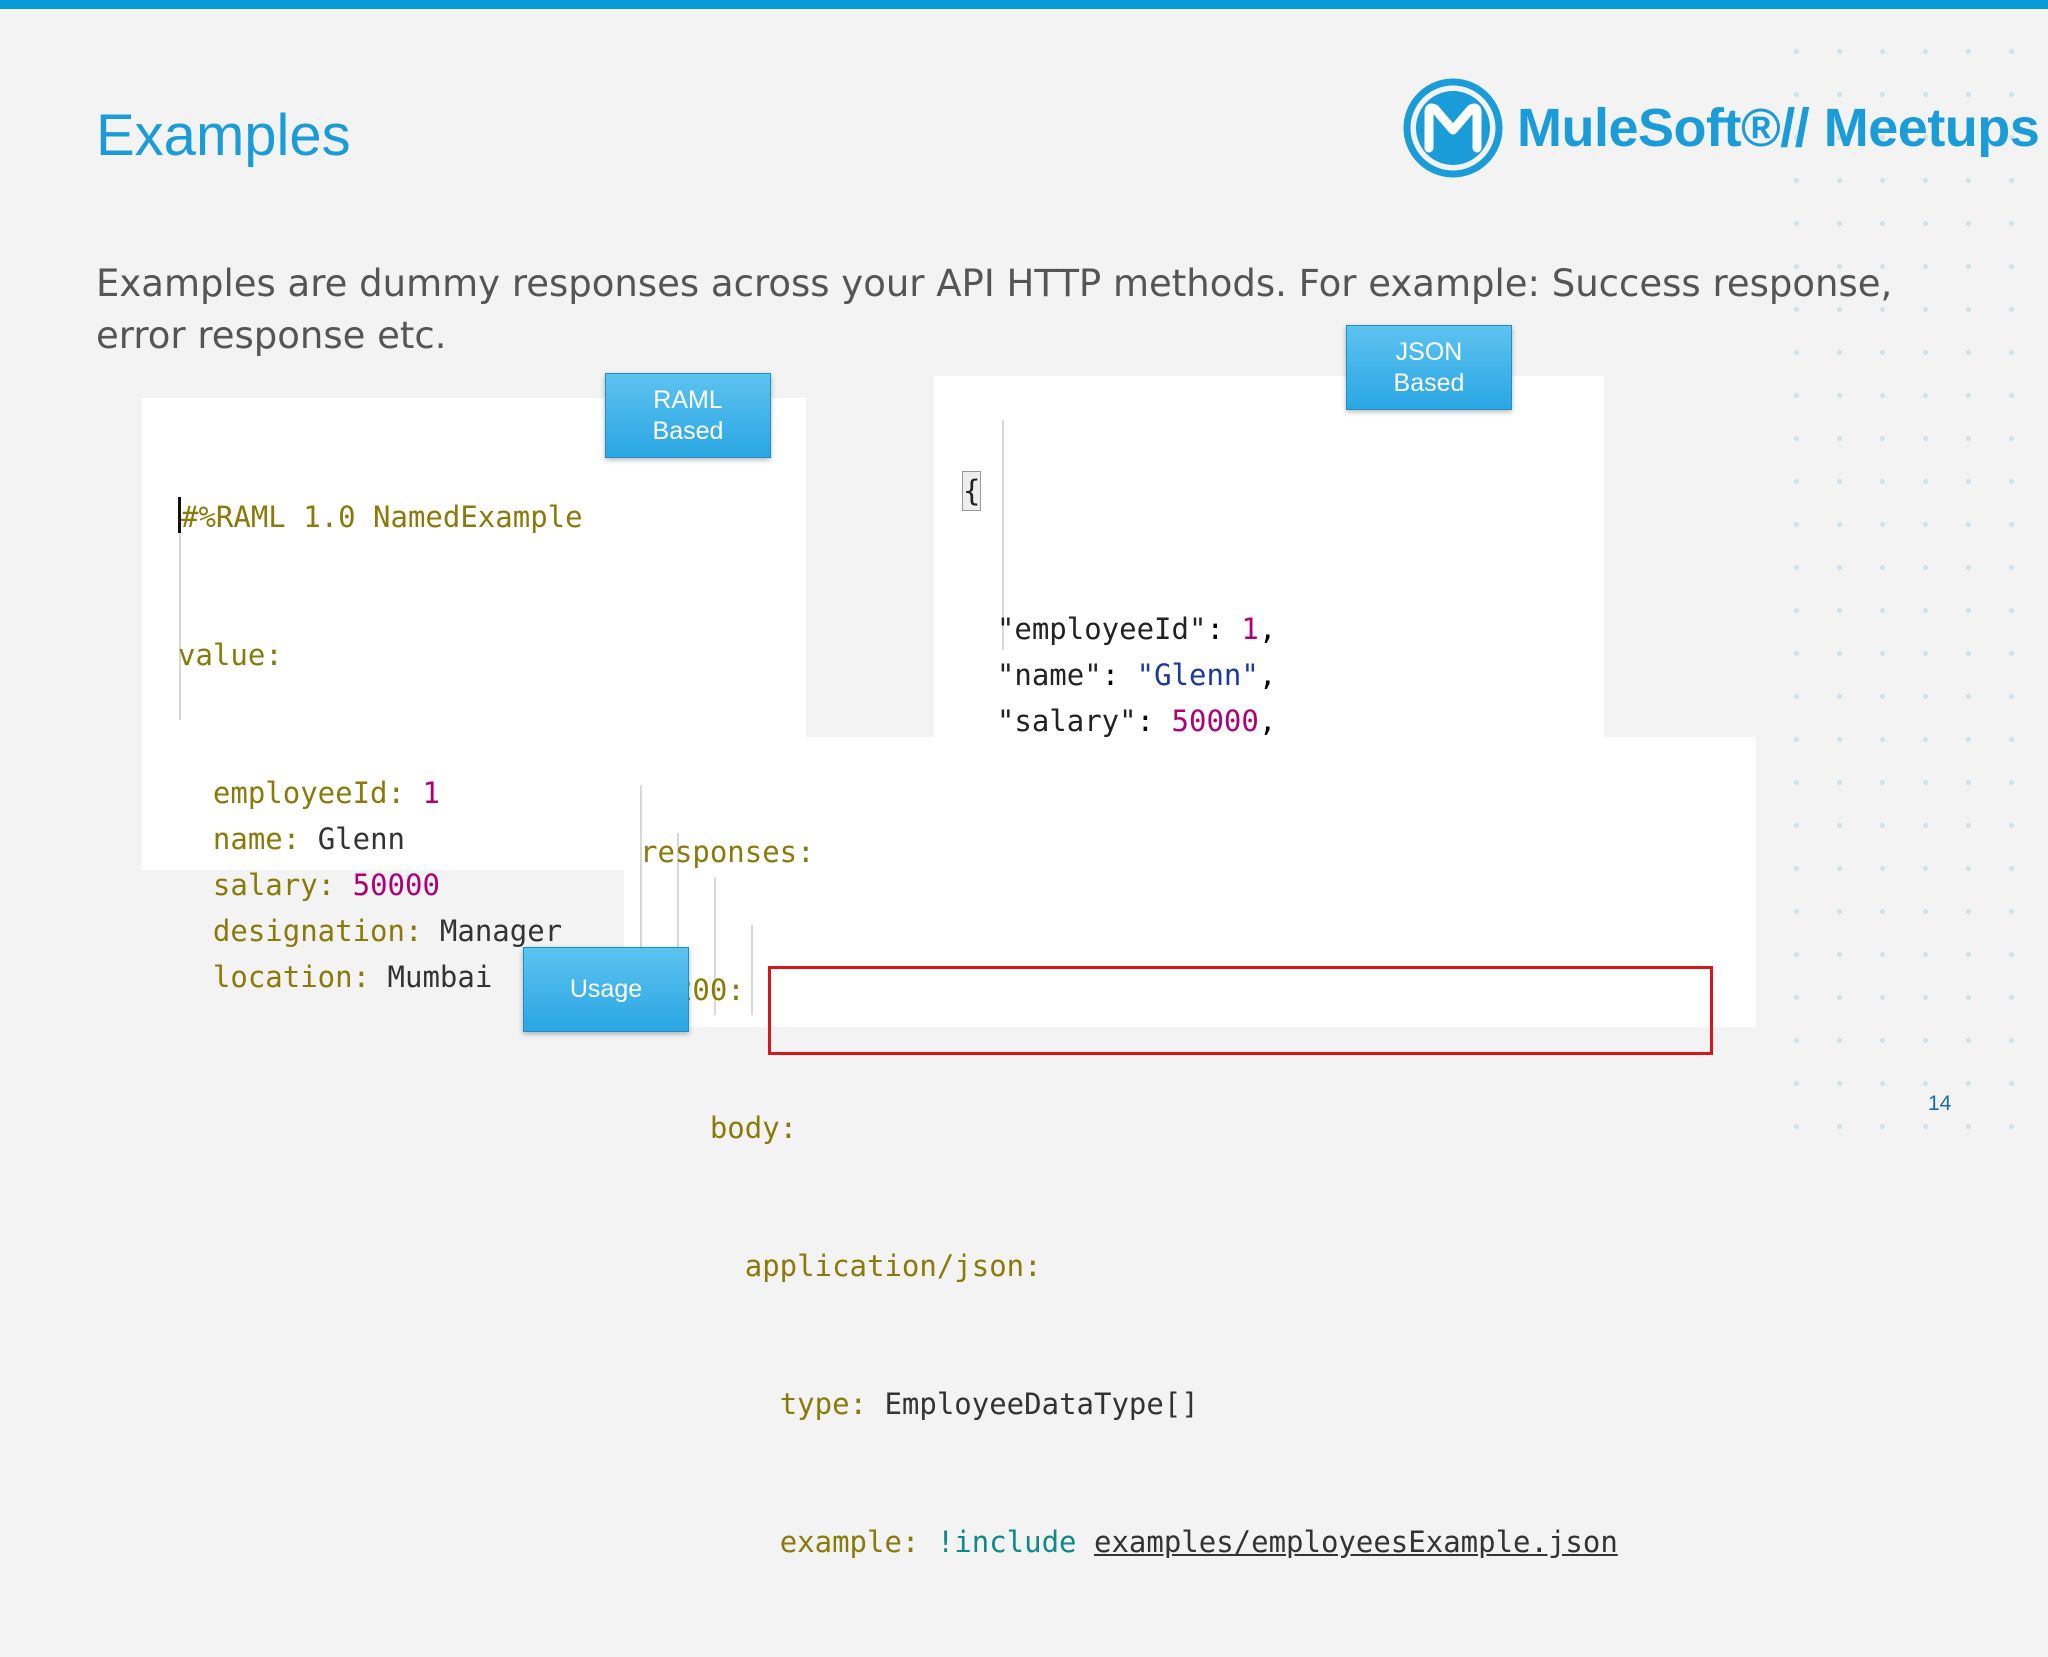  I want to click on responses-key: responses:, so click(727, 852).